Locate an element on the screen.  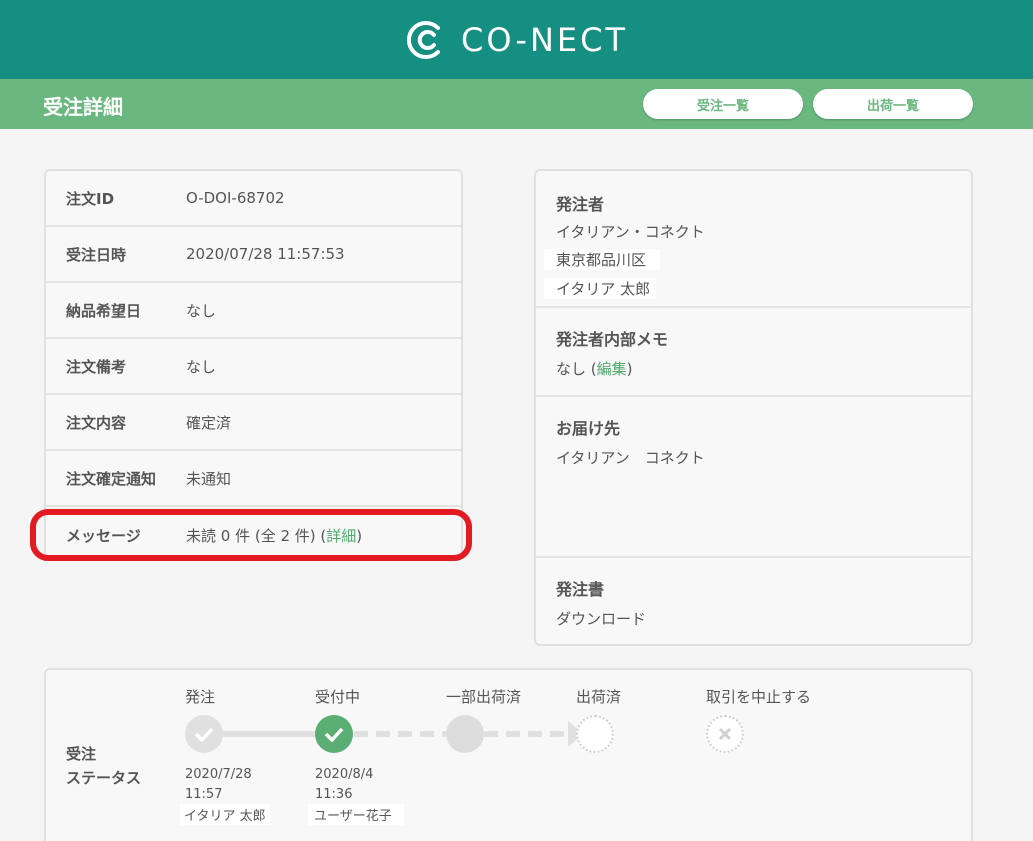
step-cancel-circle is located at coordinates (725, 734).